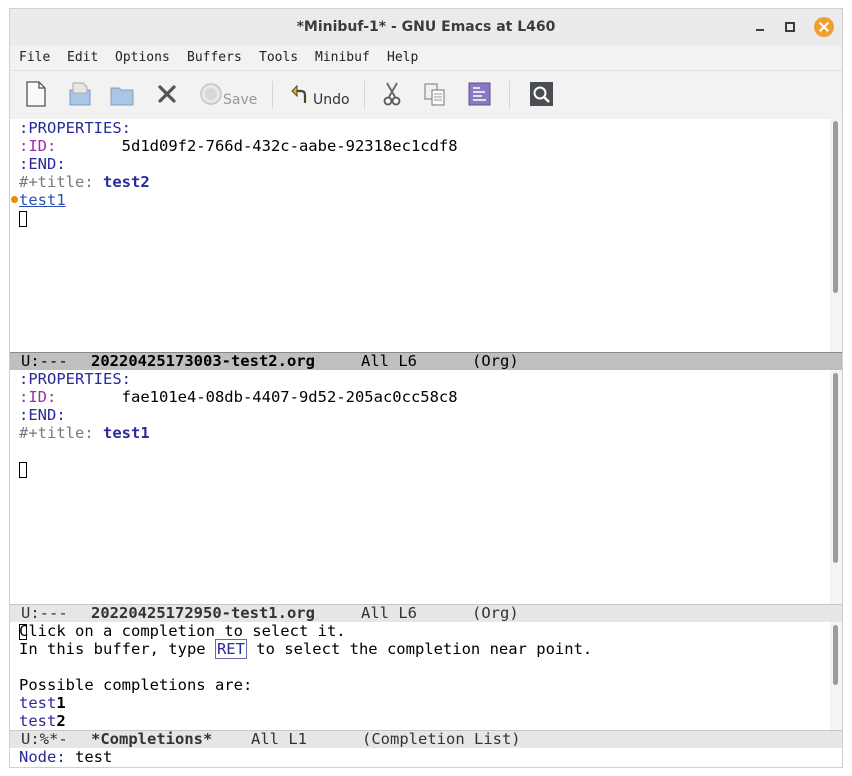  I want to click on new-file-icon, so click(36, 94).